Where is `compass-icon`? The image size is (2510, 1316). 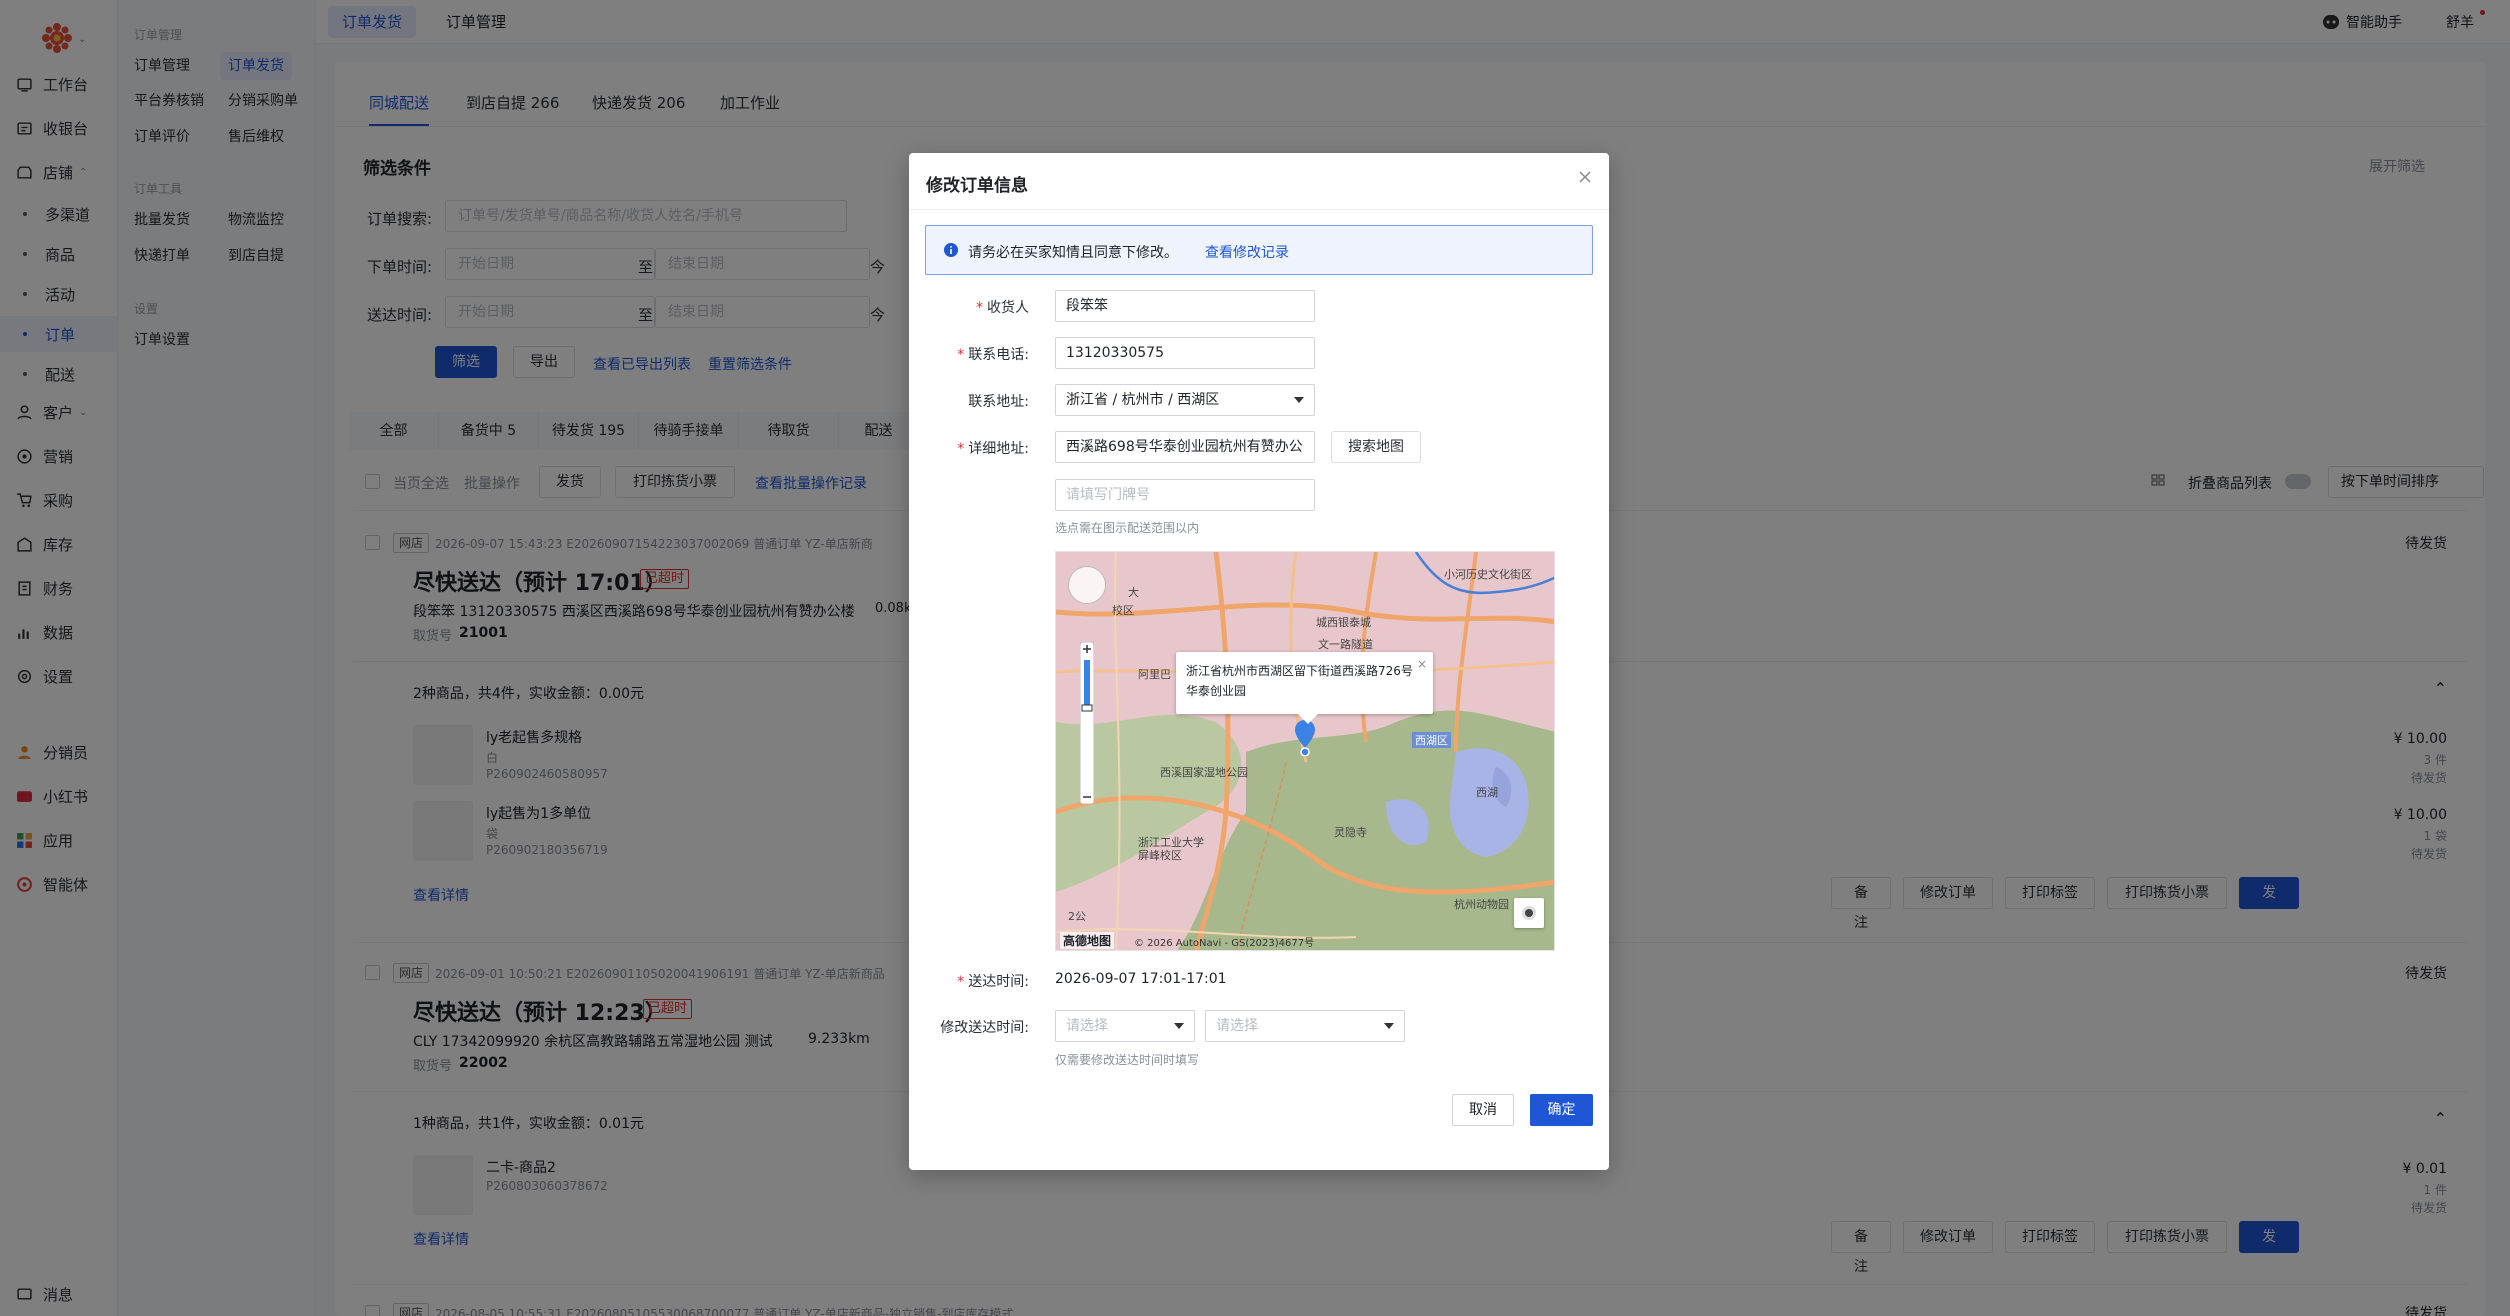
compass-icon is located at coordinates (1087, 585).